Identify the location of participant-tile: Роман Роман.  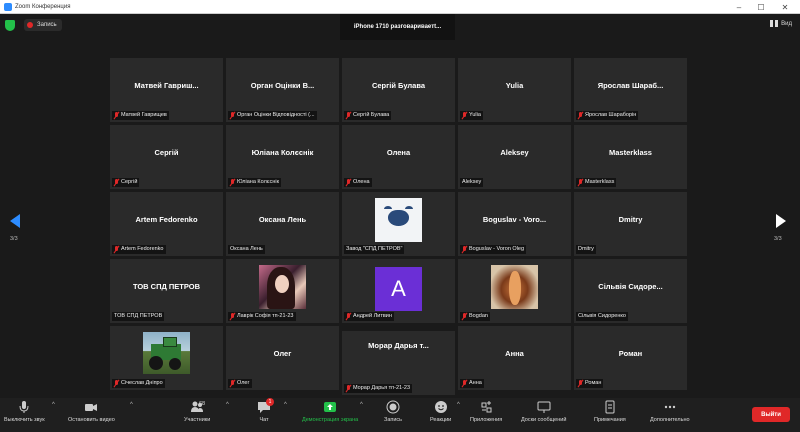
(630, 358).